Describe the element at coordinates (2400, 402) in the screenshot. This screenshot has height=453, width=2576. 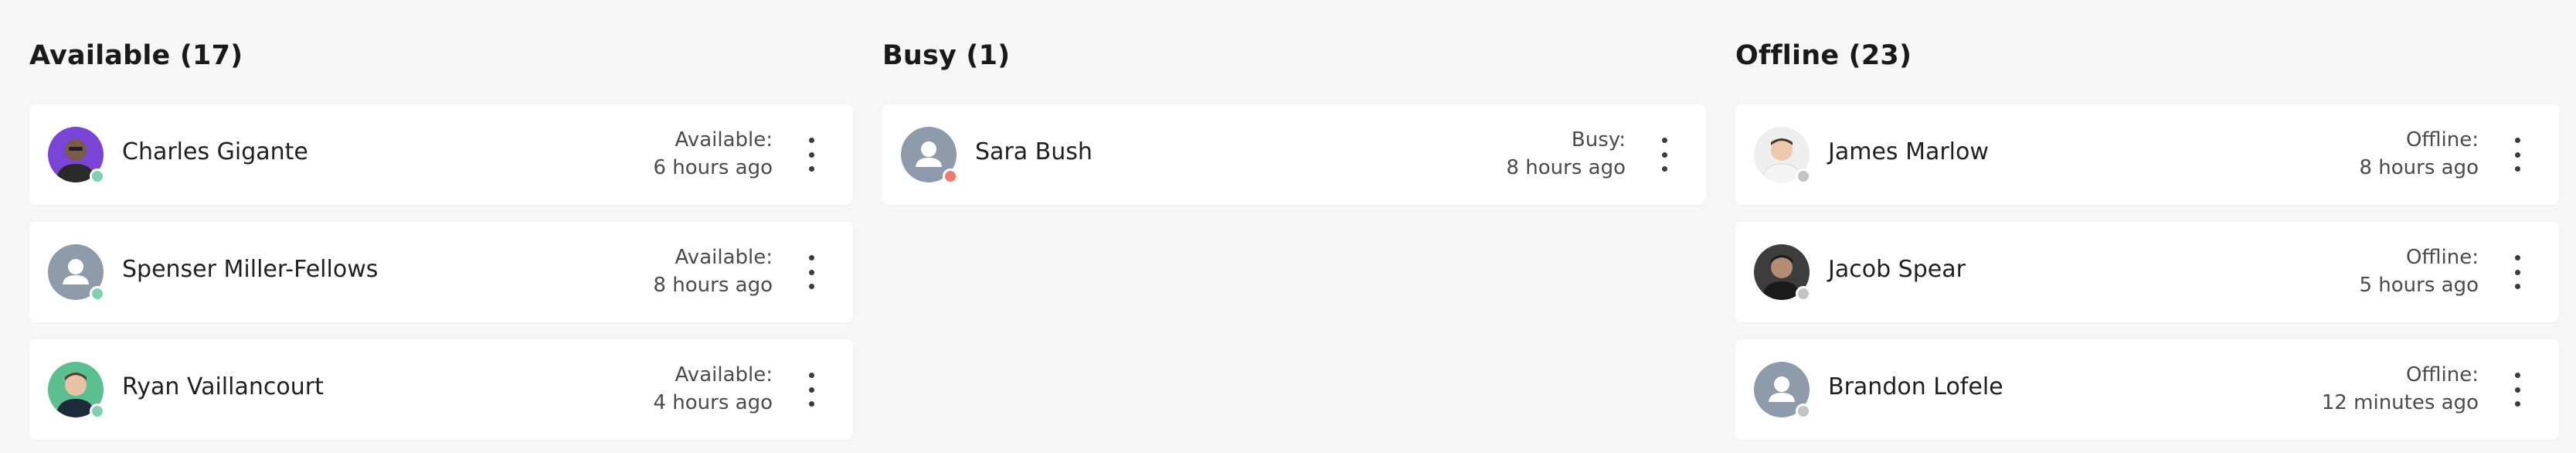
I see `status-time: 12 minutes ago` at that location.